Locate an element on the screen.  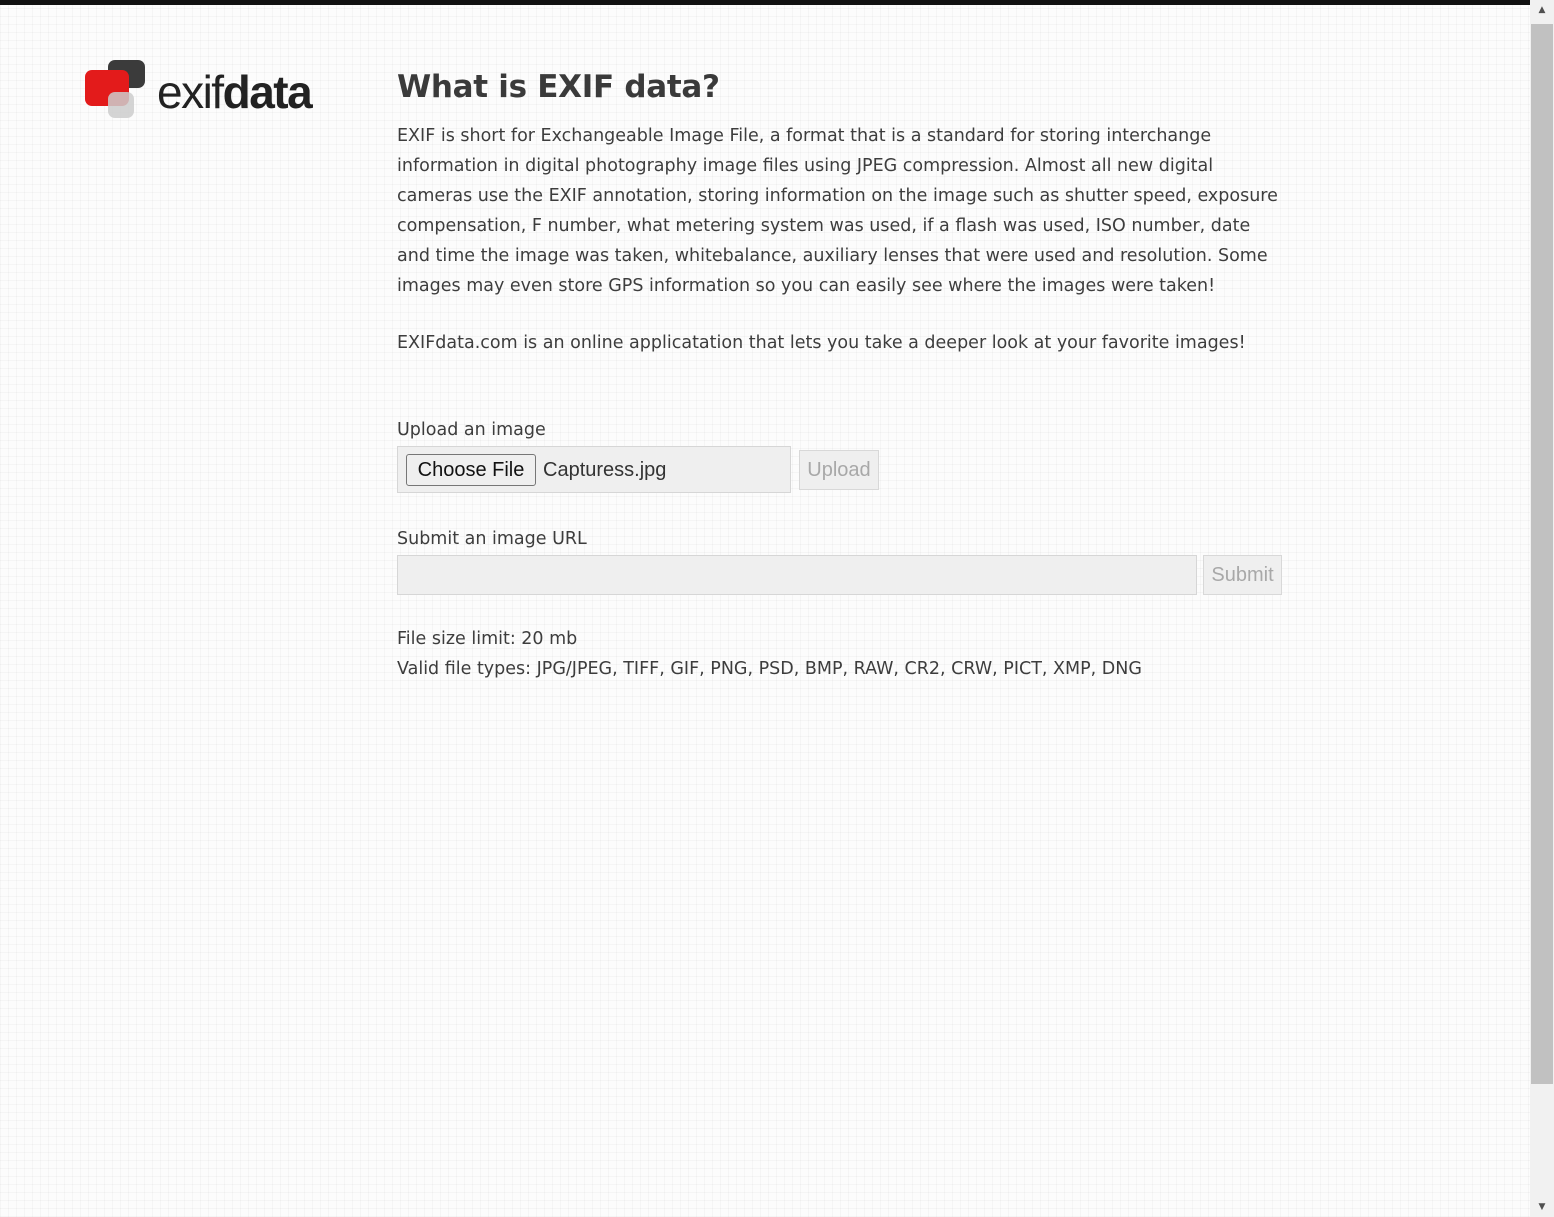
url-label: Submit an image URL is located at coordinates (492, 539).